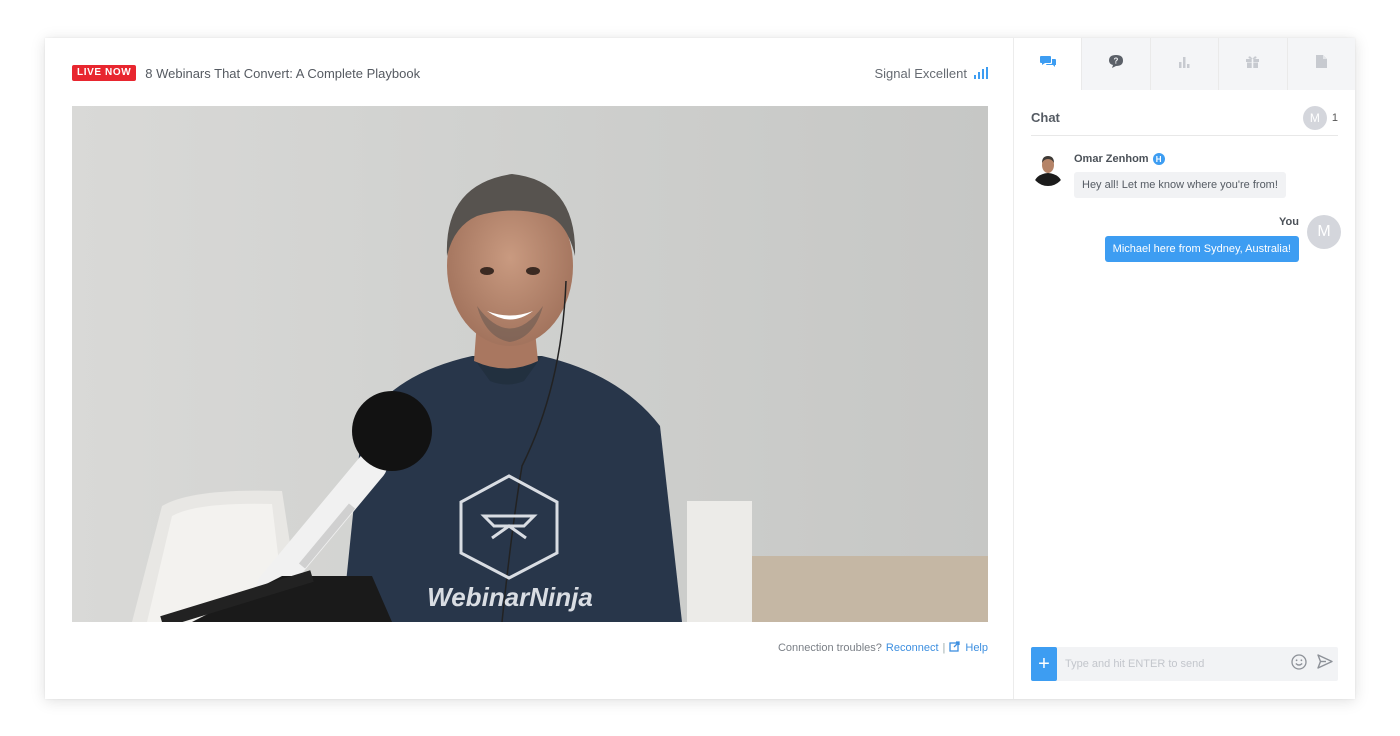 The width and height of the screenshot is (1400, 736). What do you see at coordinates (921, 73) in the screenshot?
I see `signal-text: Signal Excellent` at bounding box center [921, 73].